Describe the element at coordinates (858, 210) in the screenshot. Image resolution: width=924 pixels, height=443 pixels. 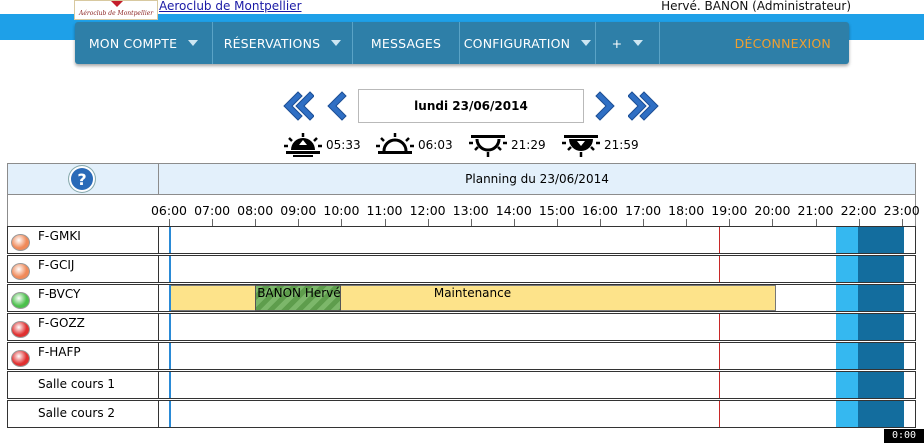
I see `hour-label: 22:00` at that location.